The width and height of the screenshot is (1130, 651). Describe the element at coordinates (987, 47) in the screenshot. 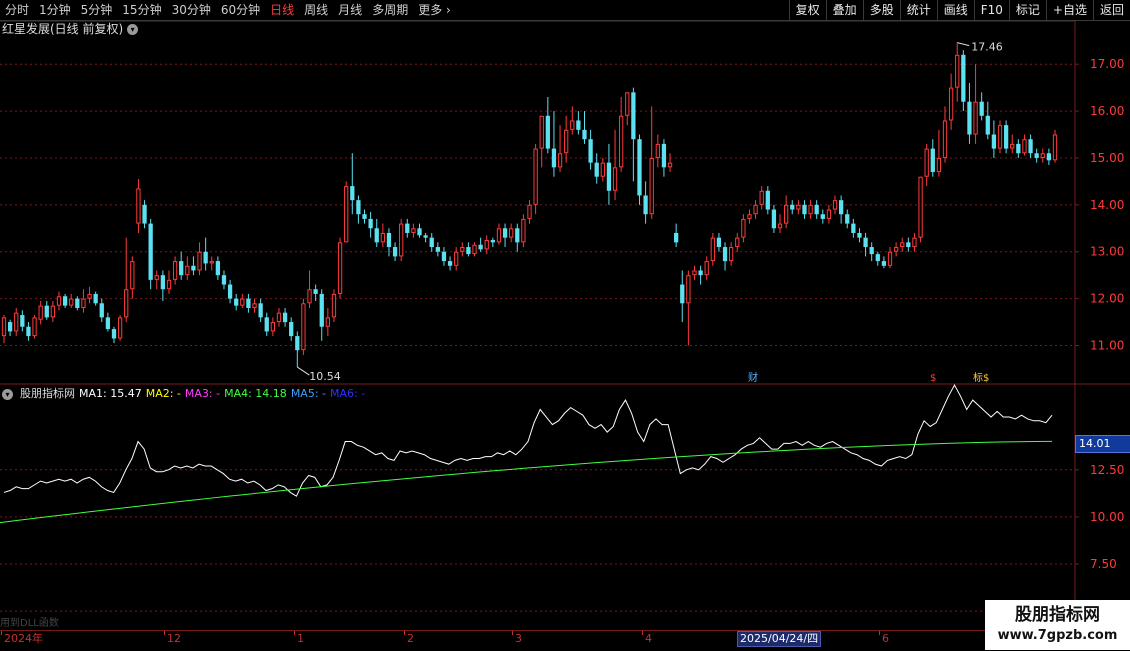

I see `high-price-label: 17.46` at that location.